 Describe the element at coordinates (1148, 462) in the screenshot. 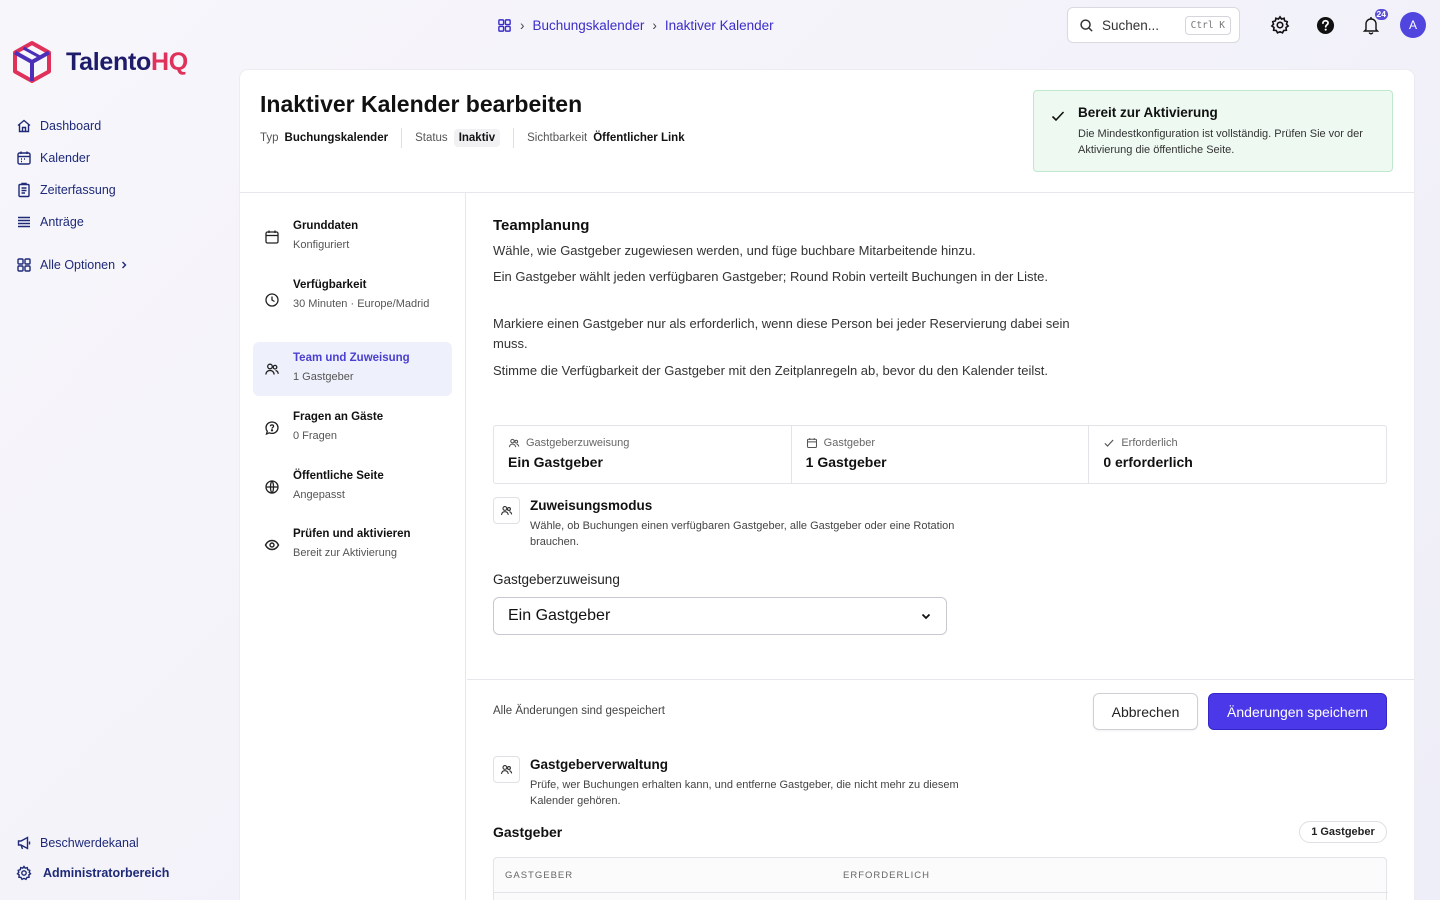

I see `stat-value: 0 erforderlich` at that location.